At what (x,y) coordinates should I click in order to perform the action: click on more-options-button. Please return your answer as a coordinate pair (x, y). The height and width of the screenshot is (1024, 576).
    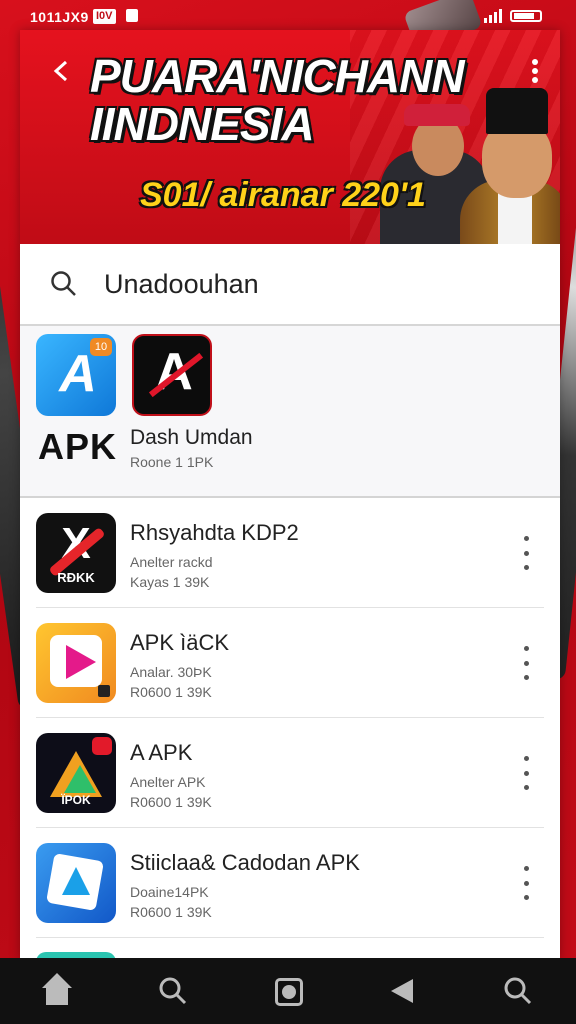
    Looking at the image, I should click on (535, 71).